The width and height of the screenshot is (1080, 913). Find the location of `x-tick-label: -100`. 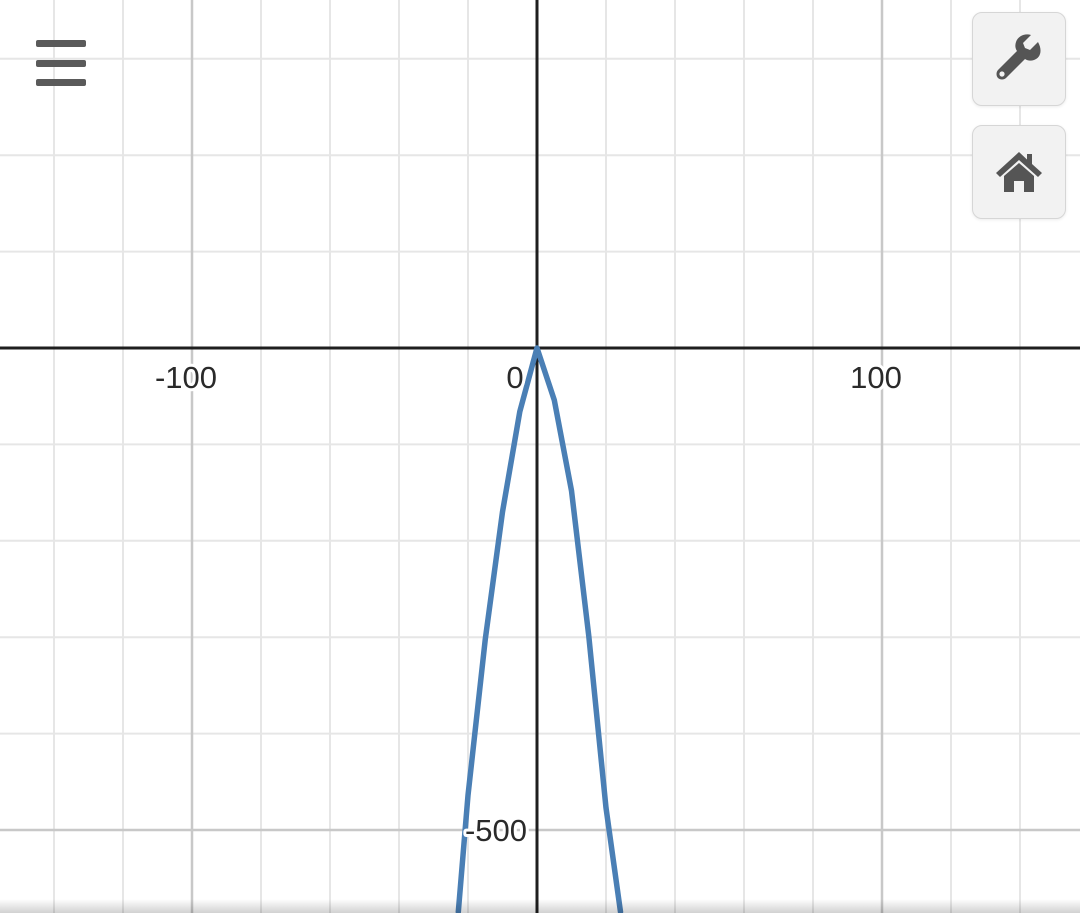

x-tick-label: -100 is located at coordinates (186, 377).